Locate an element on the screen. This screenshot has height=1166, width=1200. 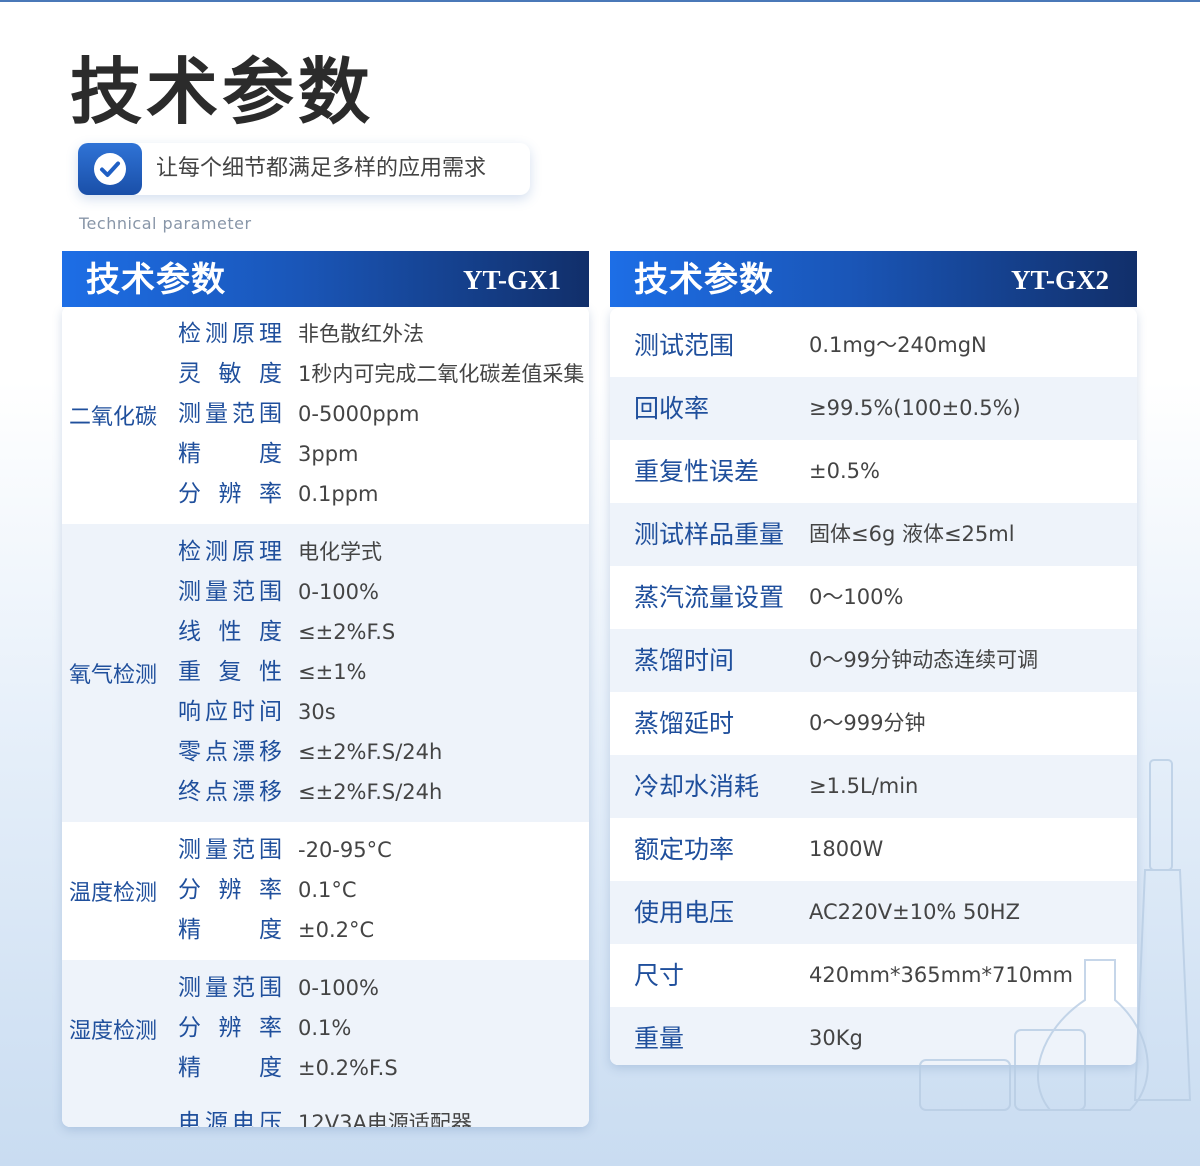
spec-row: 响应时间 30s is located at coordinates (376, 712).